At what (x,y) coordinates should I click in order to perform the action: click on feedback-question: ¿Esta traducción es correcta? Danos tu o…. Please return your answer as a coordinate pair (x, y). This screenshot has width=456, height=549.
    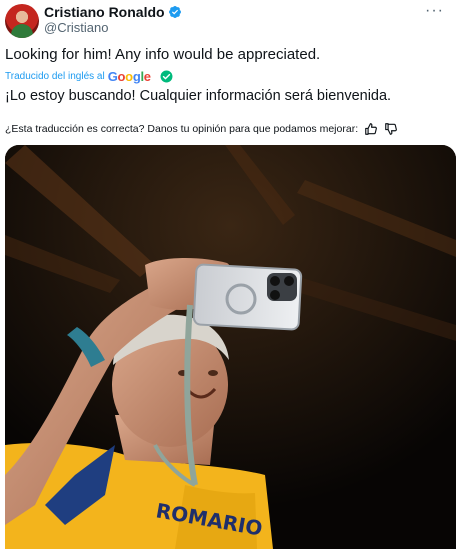
    Looking at the image, I should click on (182, 129).